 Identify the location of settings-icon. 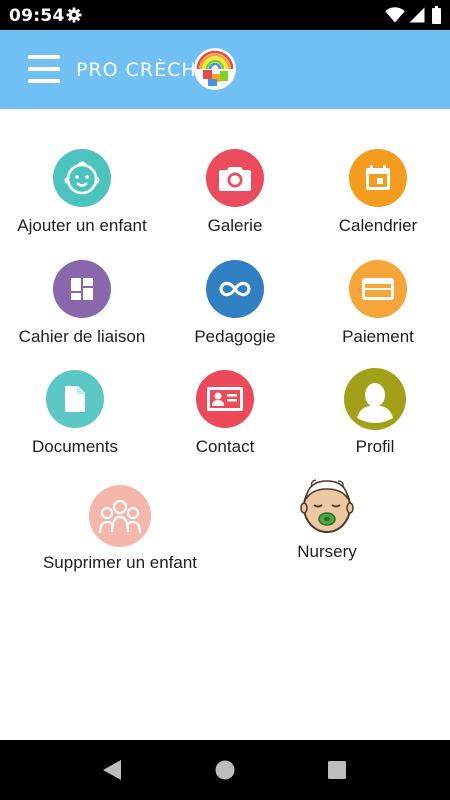
(74, 15).